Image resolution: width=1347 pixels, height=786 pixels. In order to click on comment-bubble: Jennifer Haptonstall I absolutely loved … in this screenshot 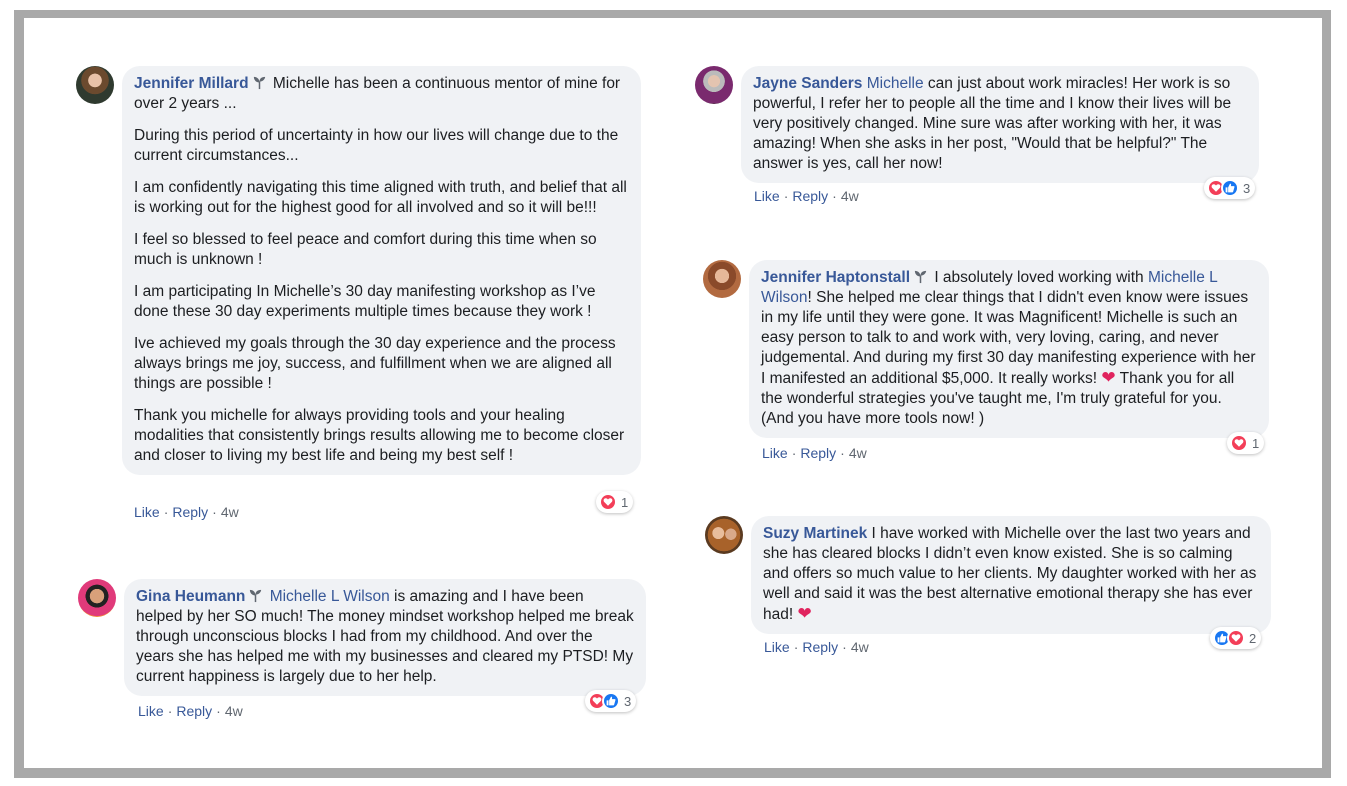, I will do `click(1009, 349)`.